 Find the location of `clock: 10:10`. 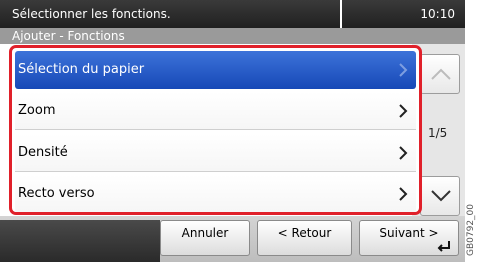

clock: 10:10 is located at coordinates (403, 14).